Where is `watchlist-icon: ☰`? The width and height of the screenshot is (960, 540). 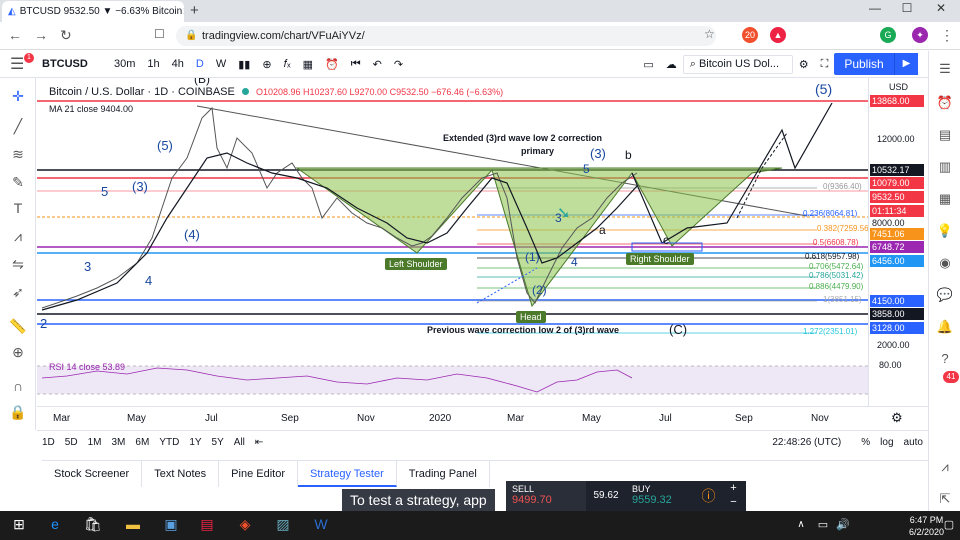
watchlist-icon: ☰ is located at coordinates (945, 69).